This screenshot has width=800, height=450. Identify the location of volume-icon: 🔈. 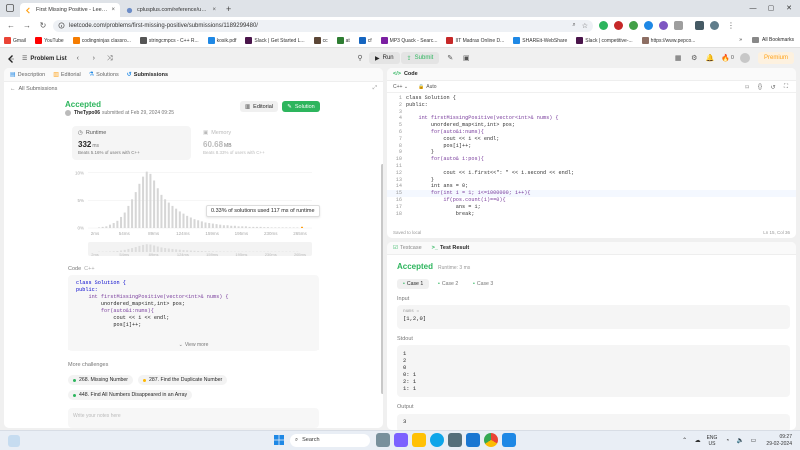
(740, 441).